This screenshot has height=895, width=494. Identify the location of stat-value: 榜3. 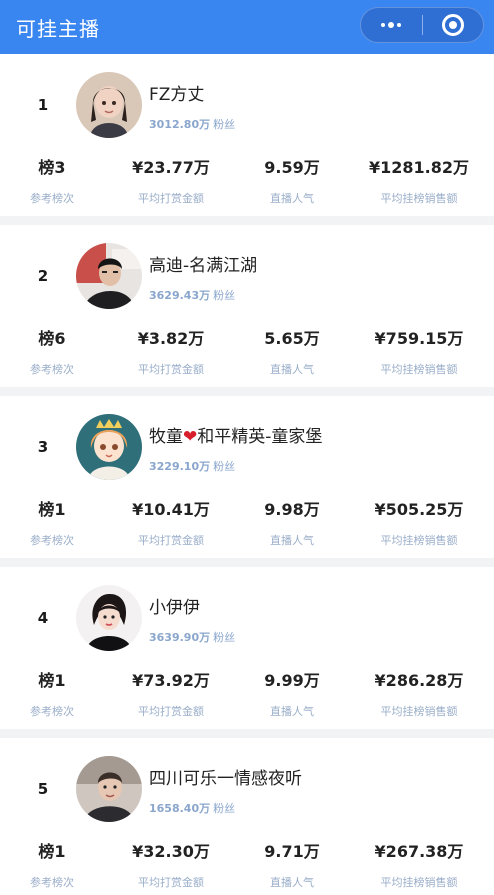
(52, 167).